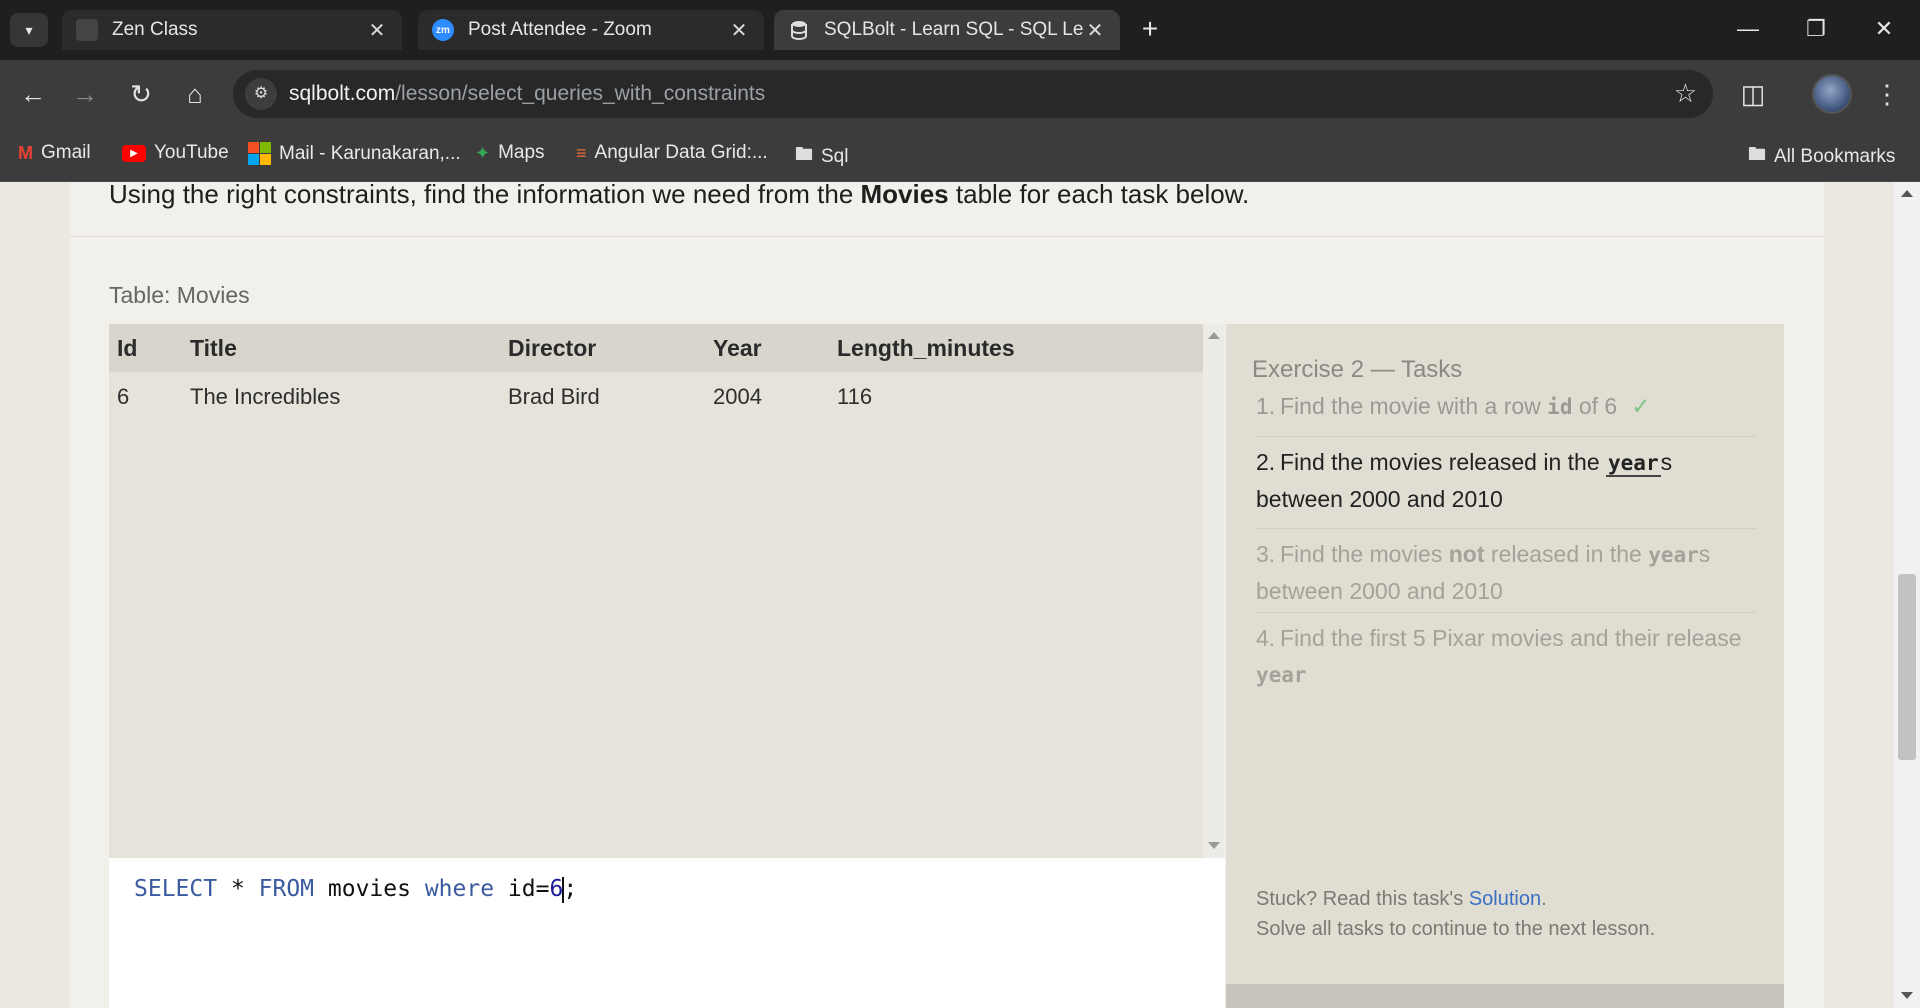  Describe the element at coordinates (1832, 94) in the screenshot. I see `profile-avatar` at that location.